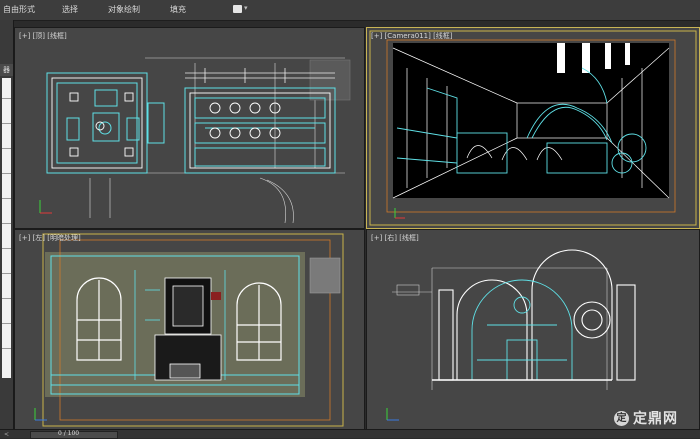  I want to click on viewport-camera-label: [+] [Camera011] [线框], so click(412, 36).